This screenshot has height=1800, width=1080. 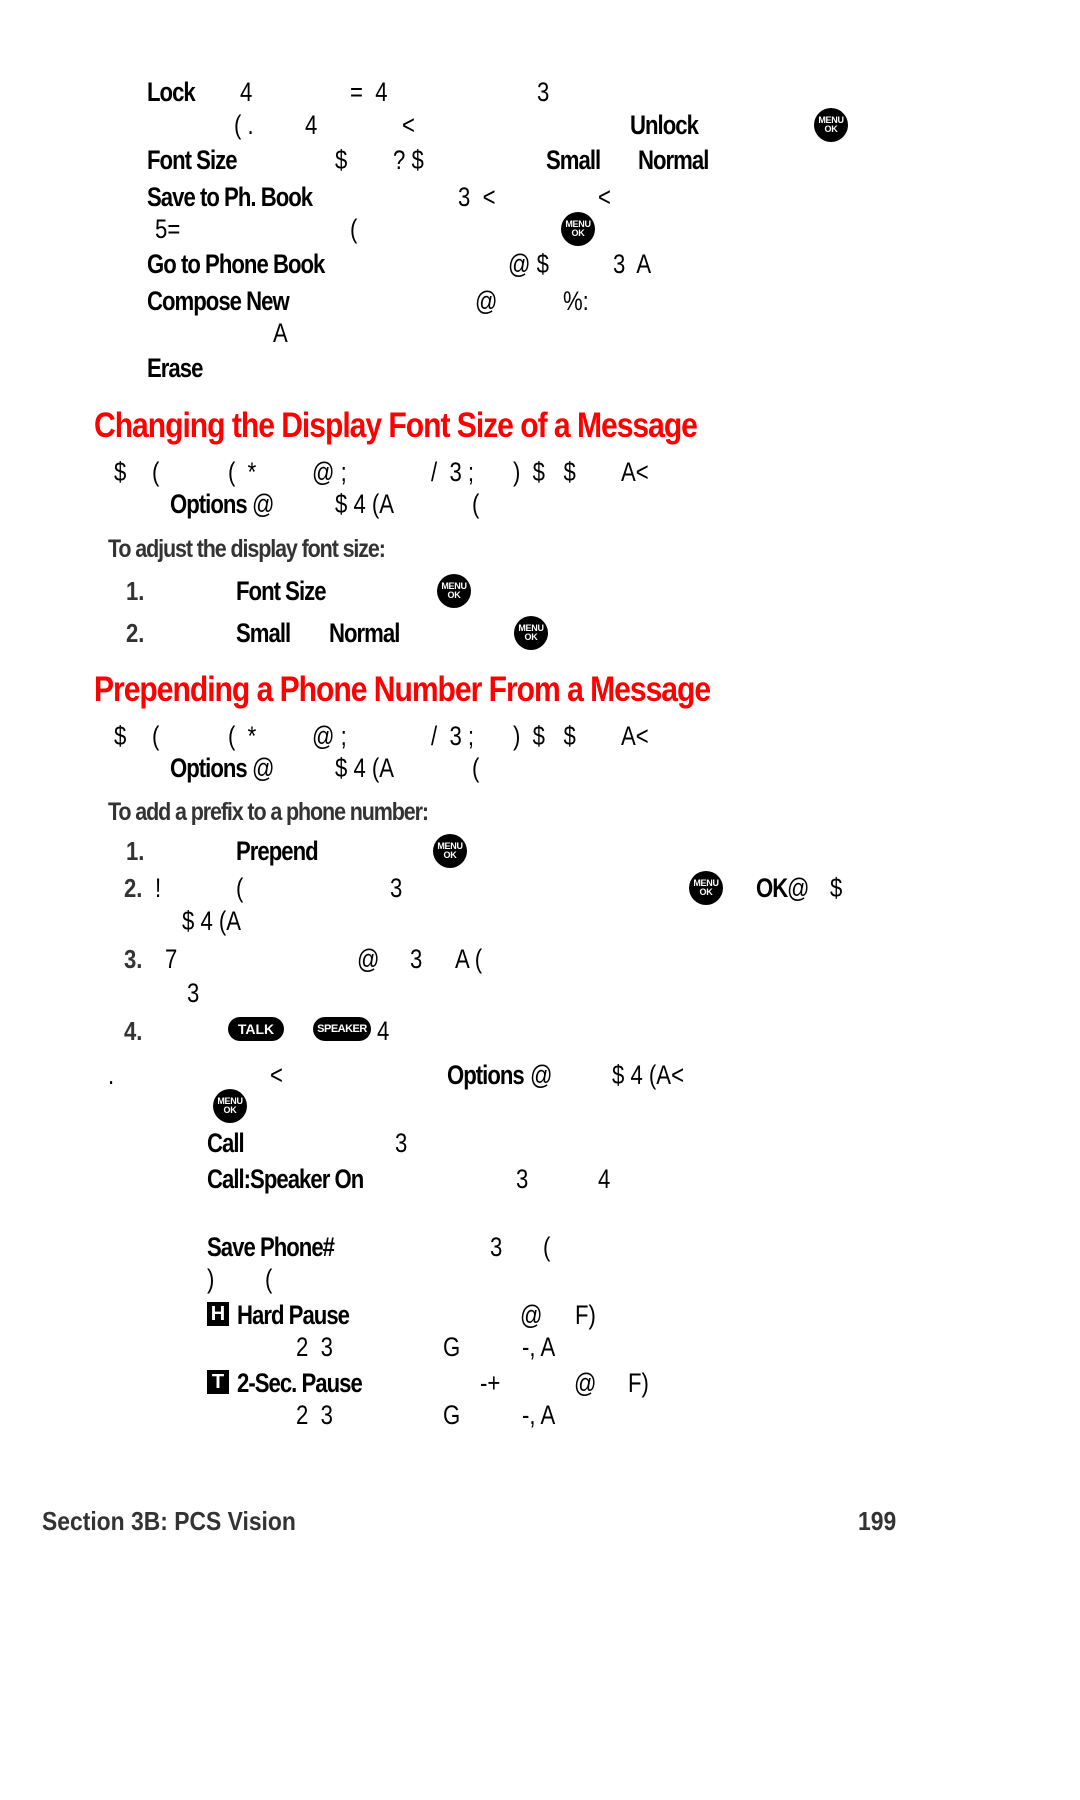 What do you see at coordinates (648, 1075) in the screenshot?
I see `text-fragment: $ 4 (A<` at bounding box center [648, 1075].